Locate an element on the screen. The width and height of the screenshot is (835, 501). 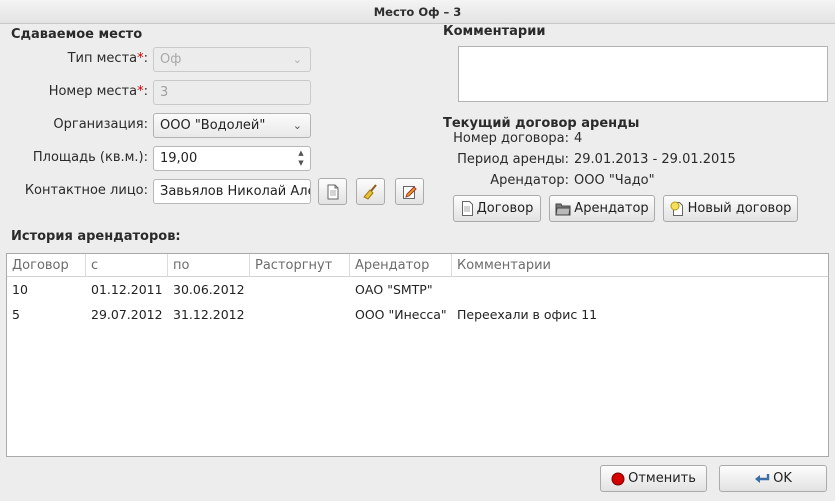
new-document-icon is located at coordinates (676, 208).